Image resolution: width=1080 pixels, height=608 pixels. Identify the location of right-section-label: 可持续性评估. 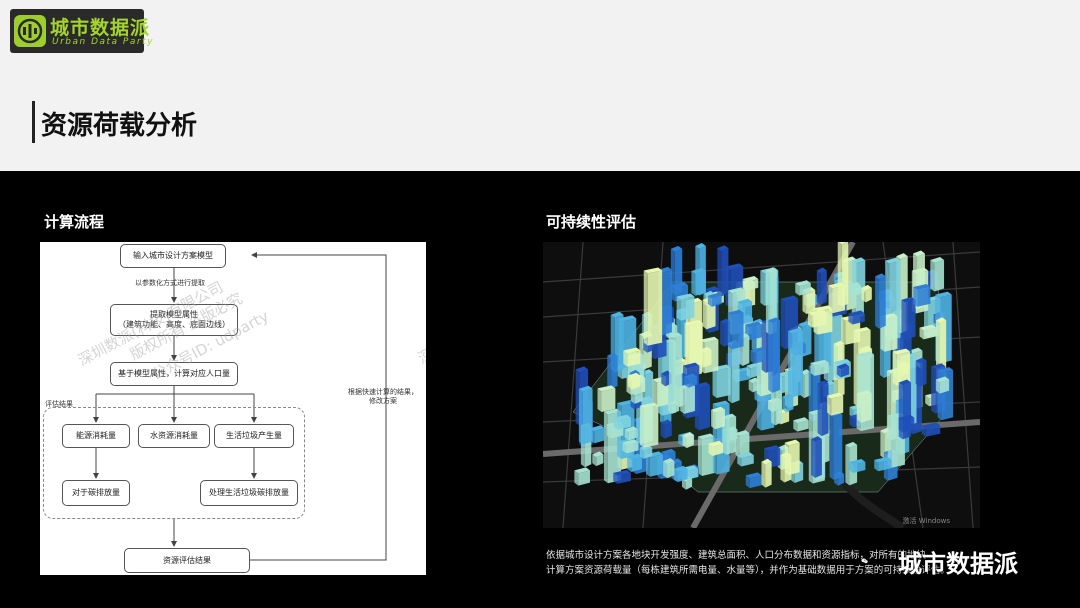
(591, 222).